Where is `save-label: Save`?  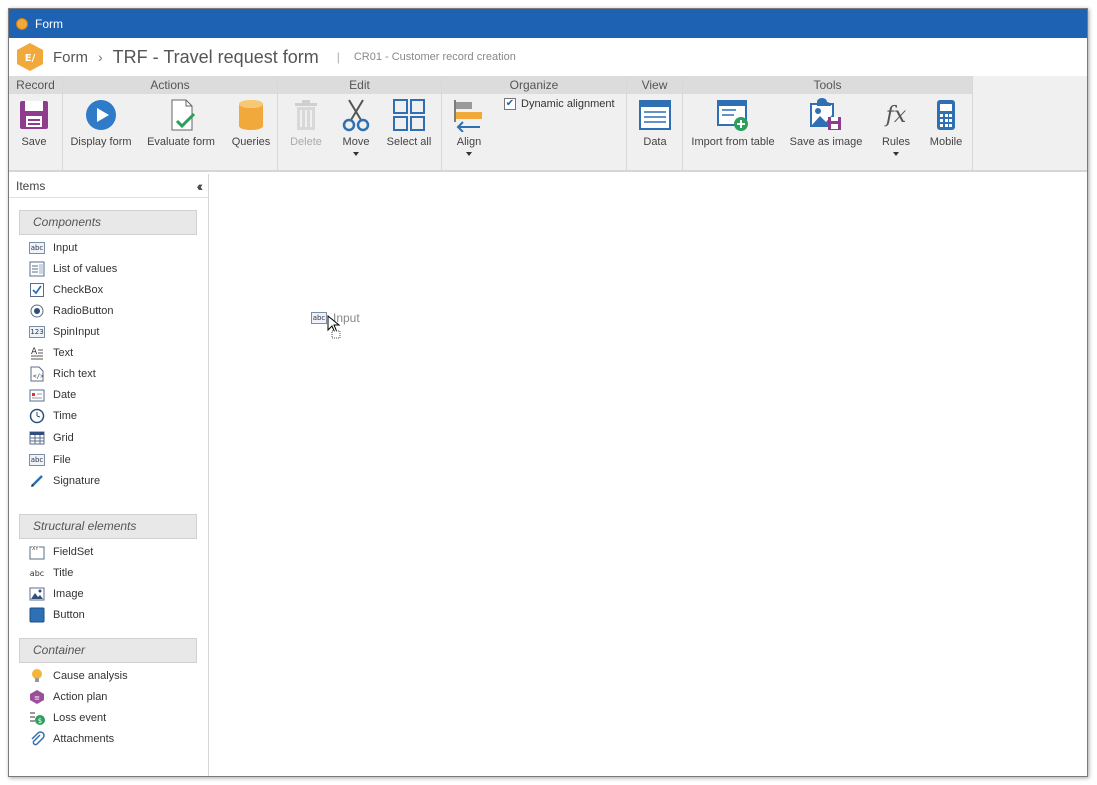 save-label: Save is located at coordinates (34, 142).